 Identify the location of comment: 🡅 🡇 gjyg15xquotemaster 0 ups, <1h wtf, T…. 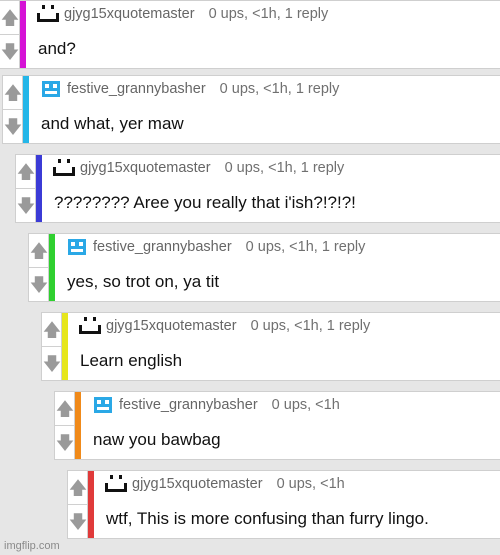
(283, 504).